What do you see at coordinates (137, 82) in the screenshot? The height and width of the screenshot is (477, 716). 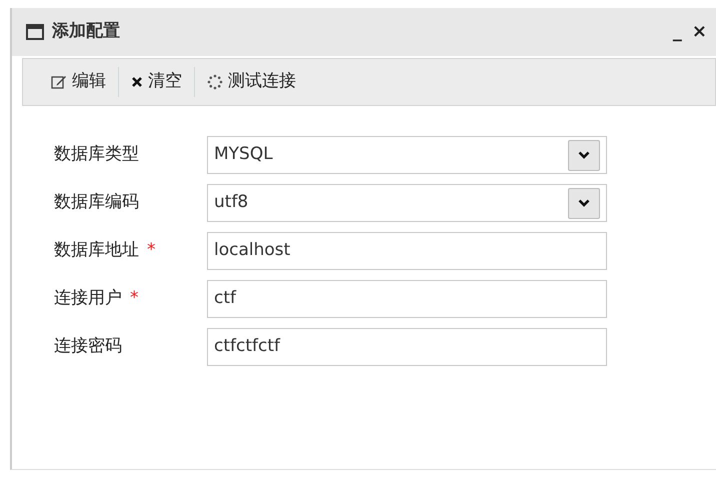 I see `close-icon` at bounding box center [137, 82].